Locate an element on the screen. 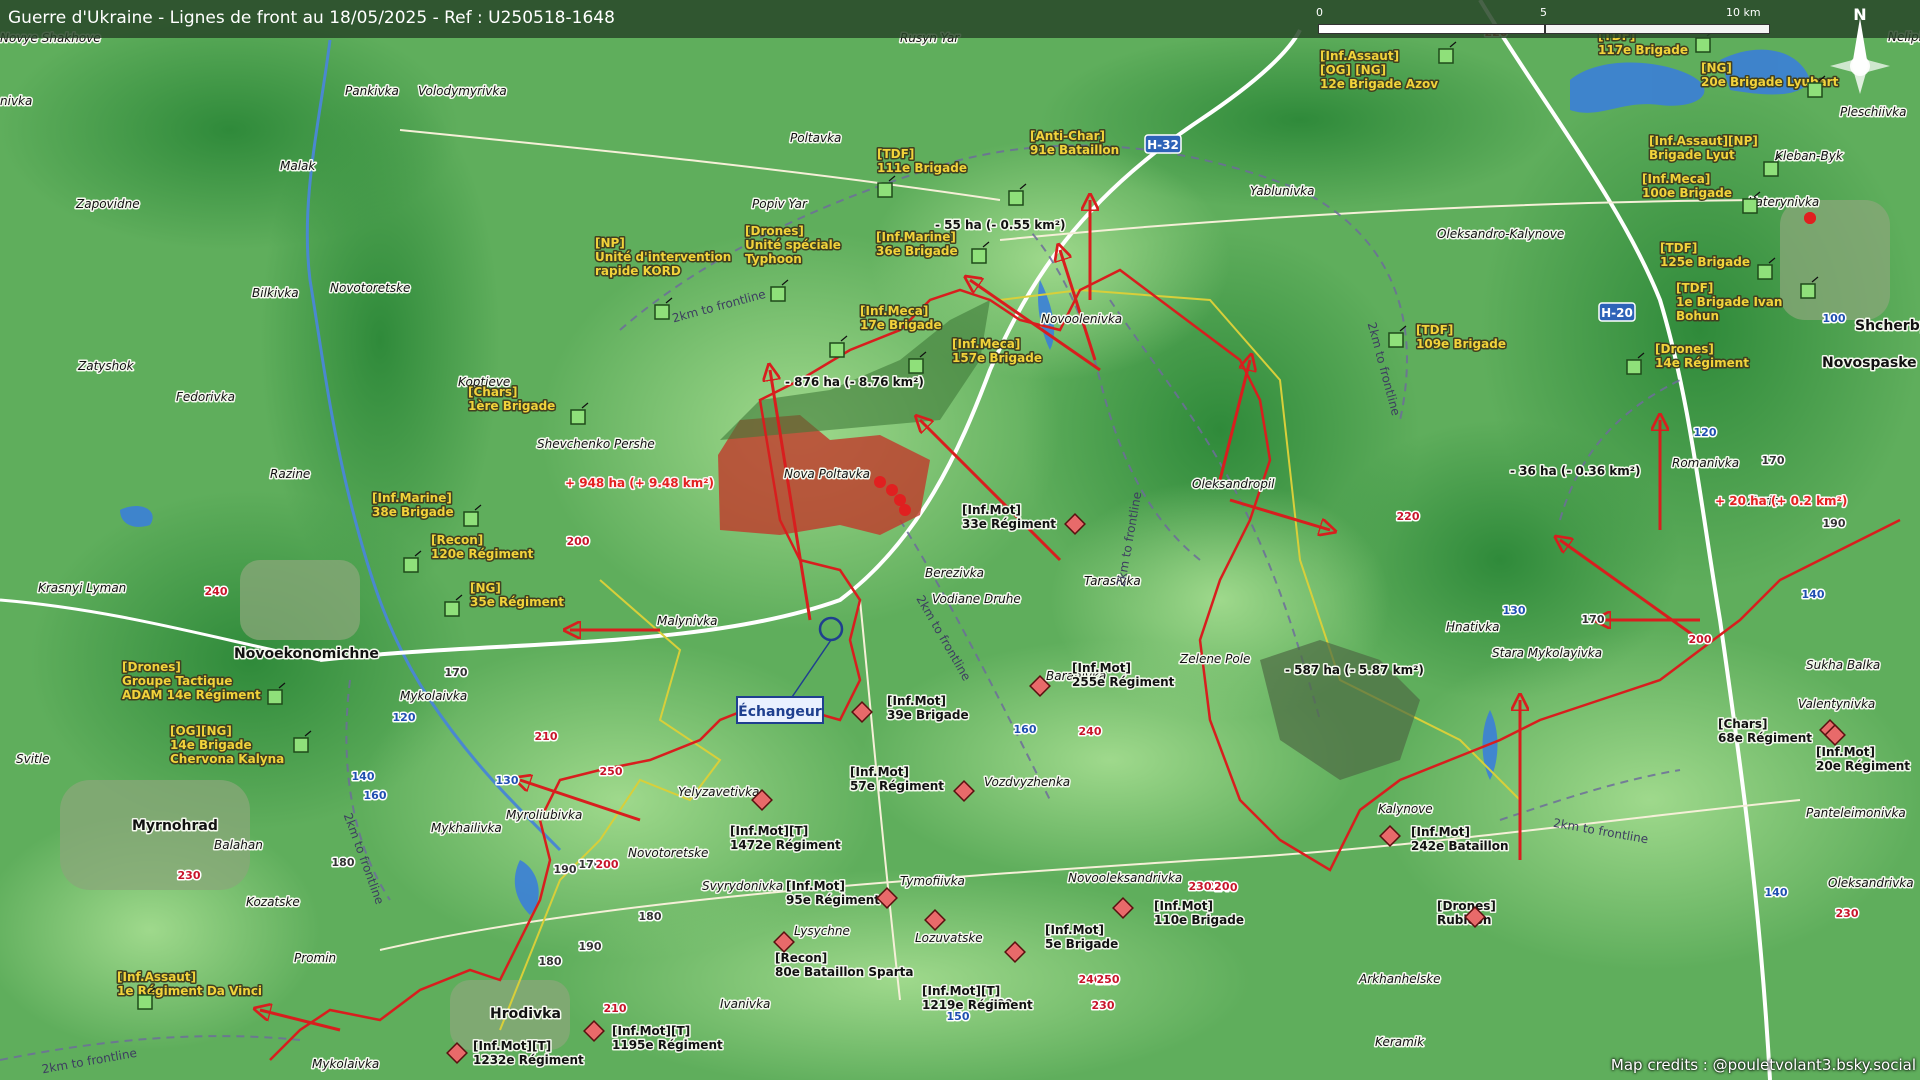 This screenshot has height=1080, width=1920. elevation-label: 170 is located at coordinates (456, 672).